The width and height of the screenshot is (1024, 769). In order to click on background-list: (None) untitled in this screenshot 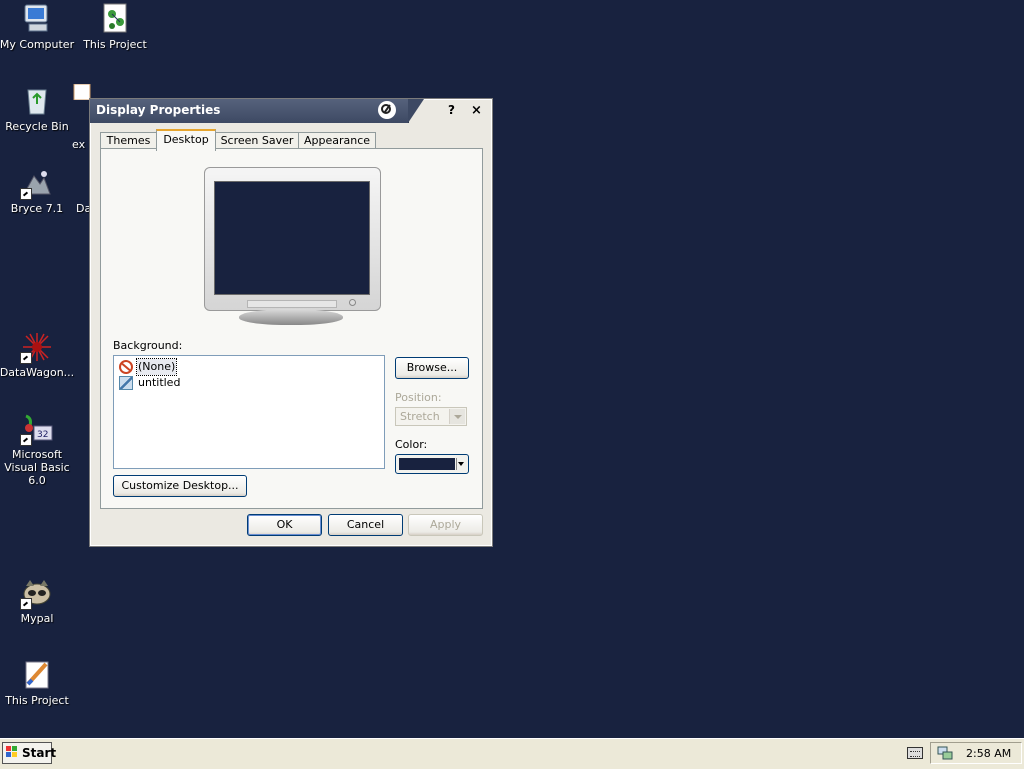, I will do `click(249, 412)`.